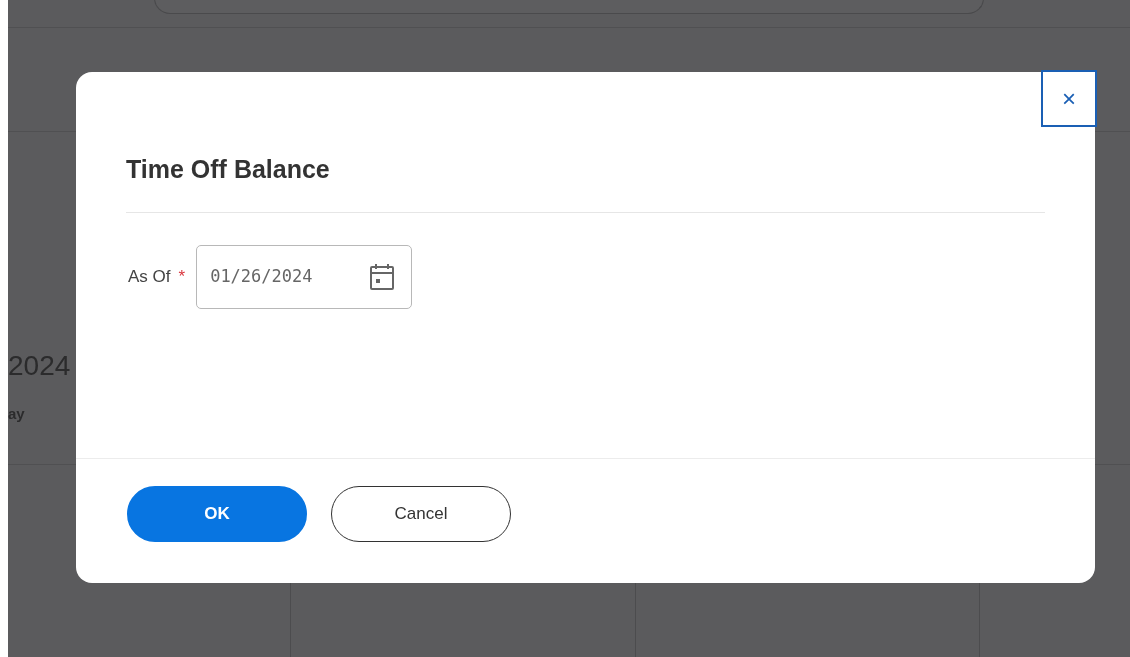  What do you see at coordinates (149, 277) in the screenshot?
I see `field-label: As Of` at bounding box center [149, 277].